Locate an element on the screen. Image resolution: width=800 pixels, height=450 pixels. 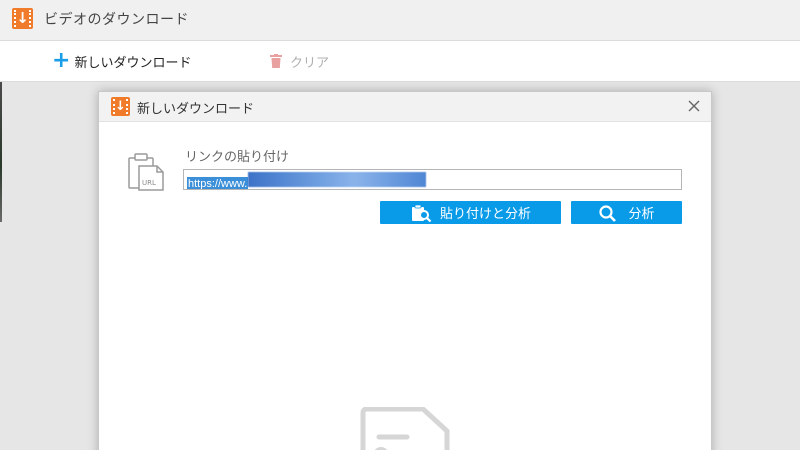
window-title: ビデオのダウンロード is located at coordinates (116, 20).